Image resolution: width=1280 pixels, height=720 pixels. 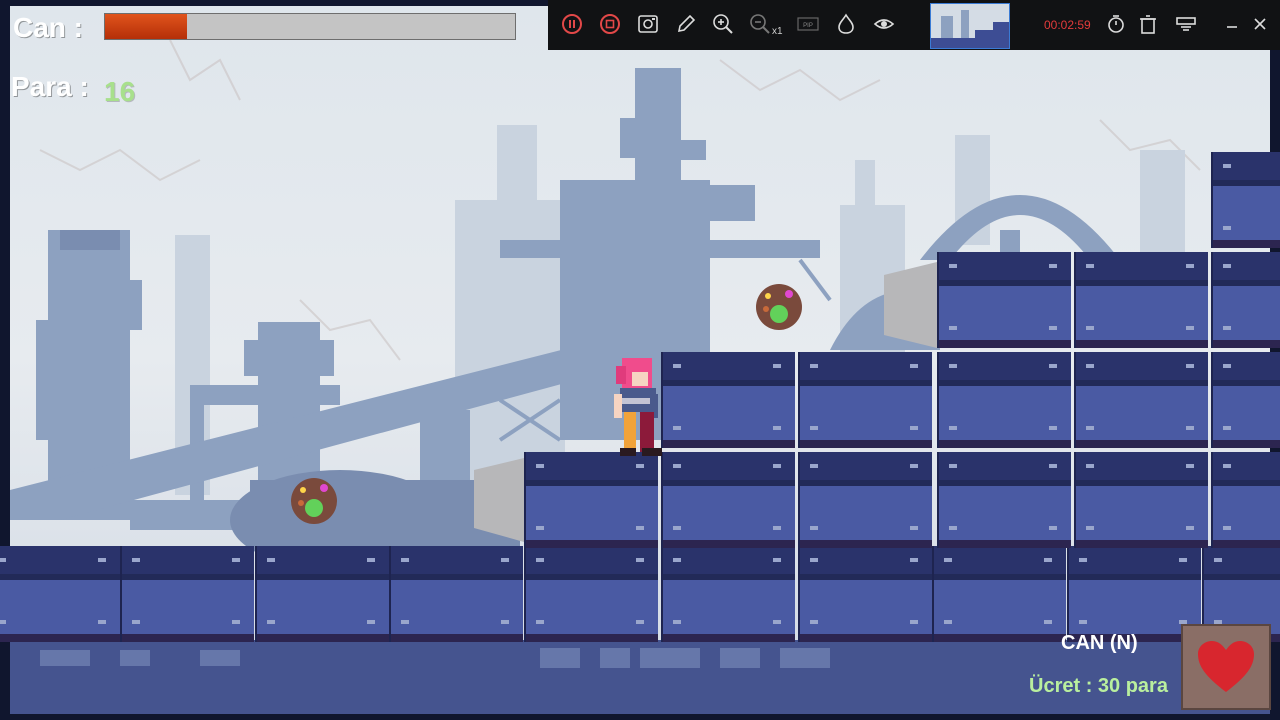 I want to click on health-label: Can :, so click(x=48, y=27).